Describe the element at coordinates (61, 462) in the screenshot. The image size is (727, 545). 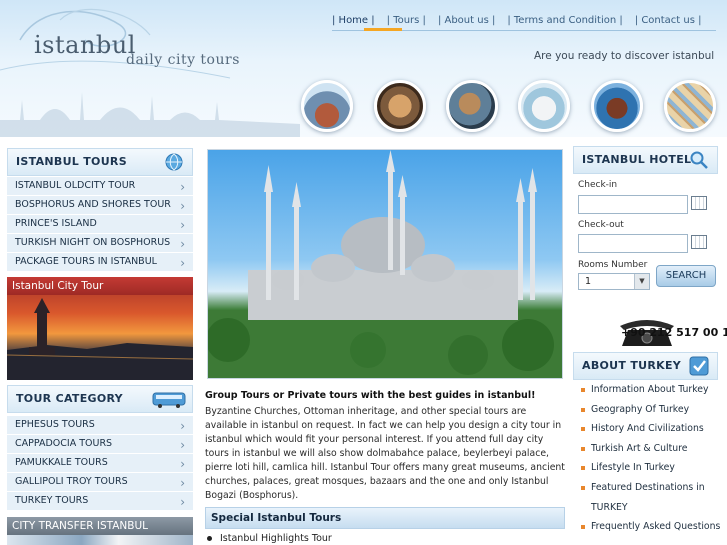
I see `category-label: PAMUKKALE TOURS` at that location.